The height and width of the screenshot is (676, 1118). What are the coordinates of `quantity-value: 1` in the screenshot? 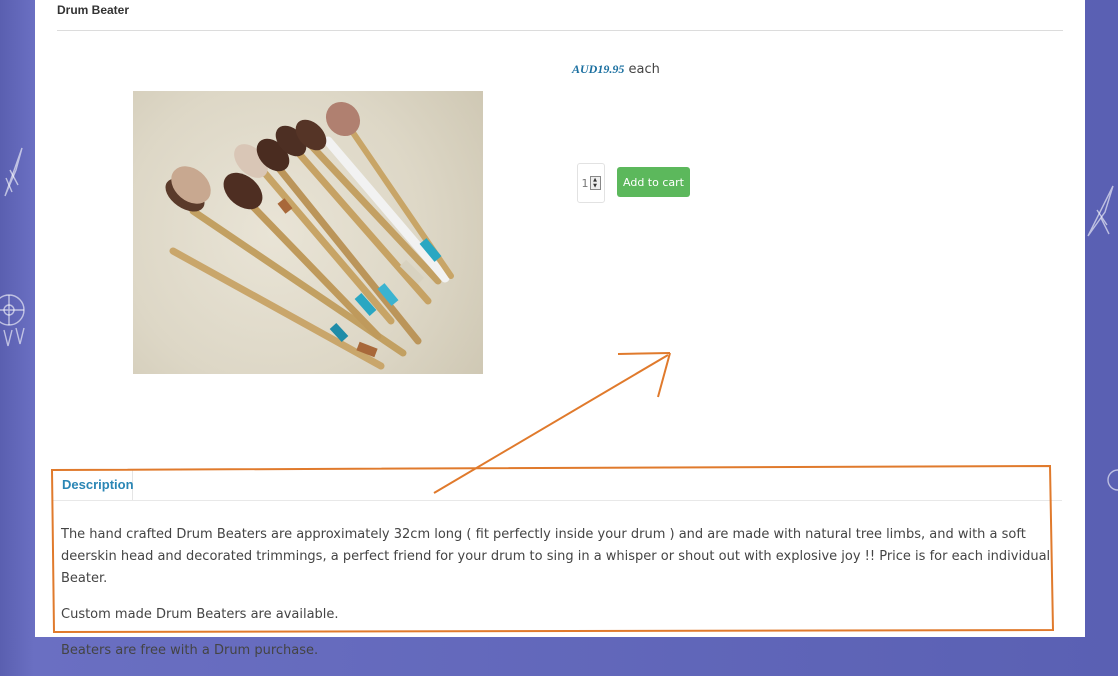 It's located at (585, 183).